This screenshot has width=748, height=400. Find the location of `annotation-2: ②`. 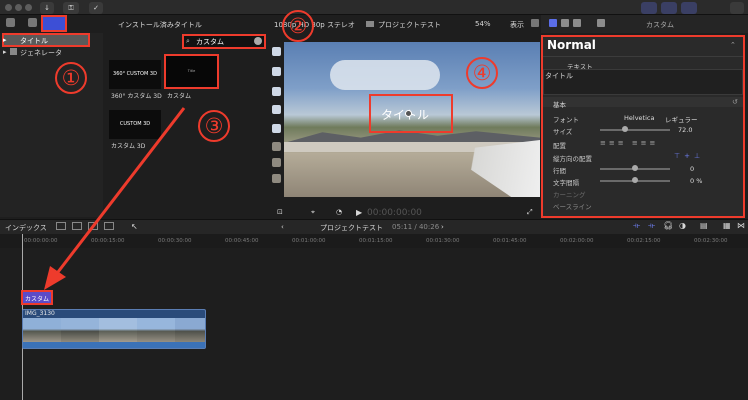

annotation-2: ② is located at coordinates (298, 26).